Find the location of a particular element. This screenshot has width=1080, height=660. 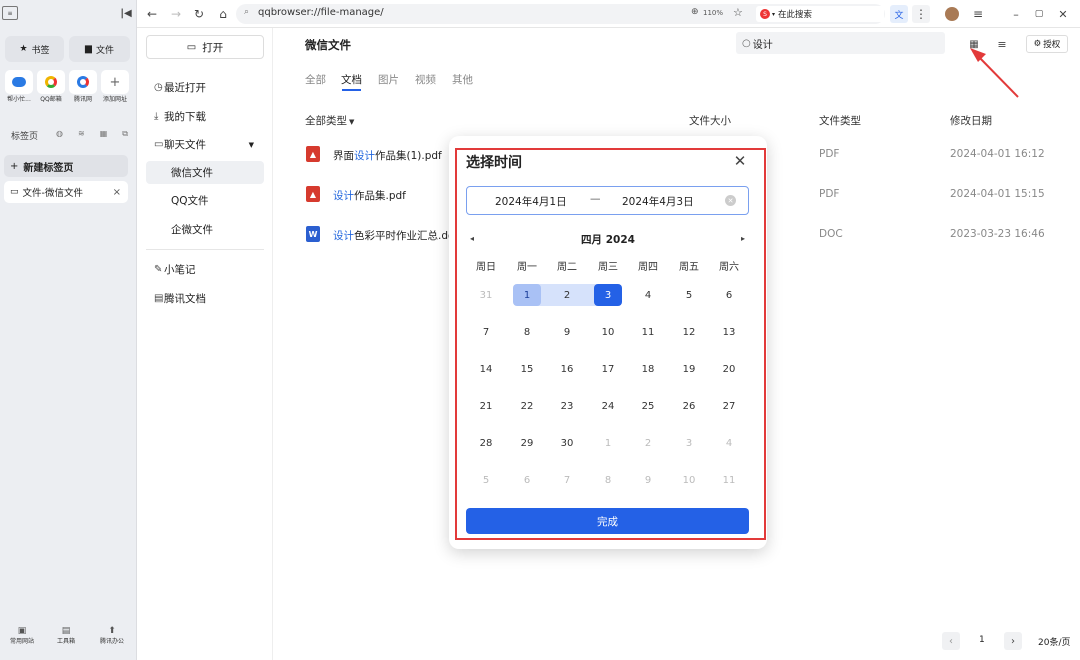

col-date: 修改日期 is located at coordinates (971, 120).